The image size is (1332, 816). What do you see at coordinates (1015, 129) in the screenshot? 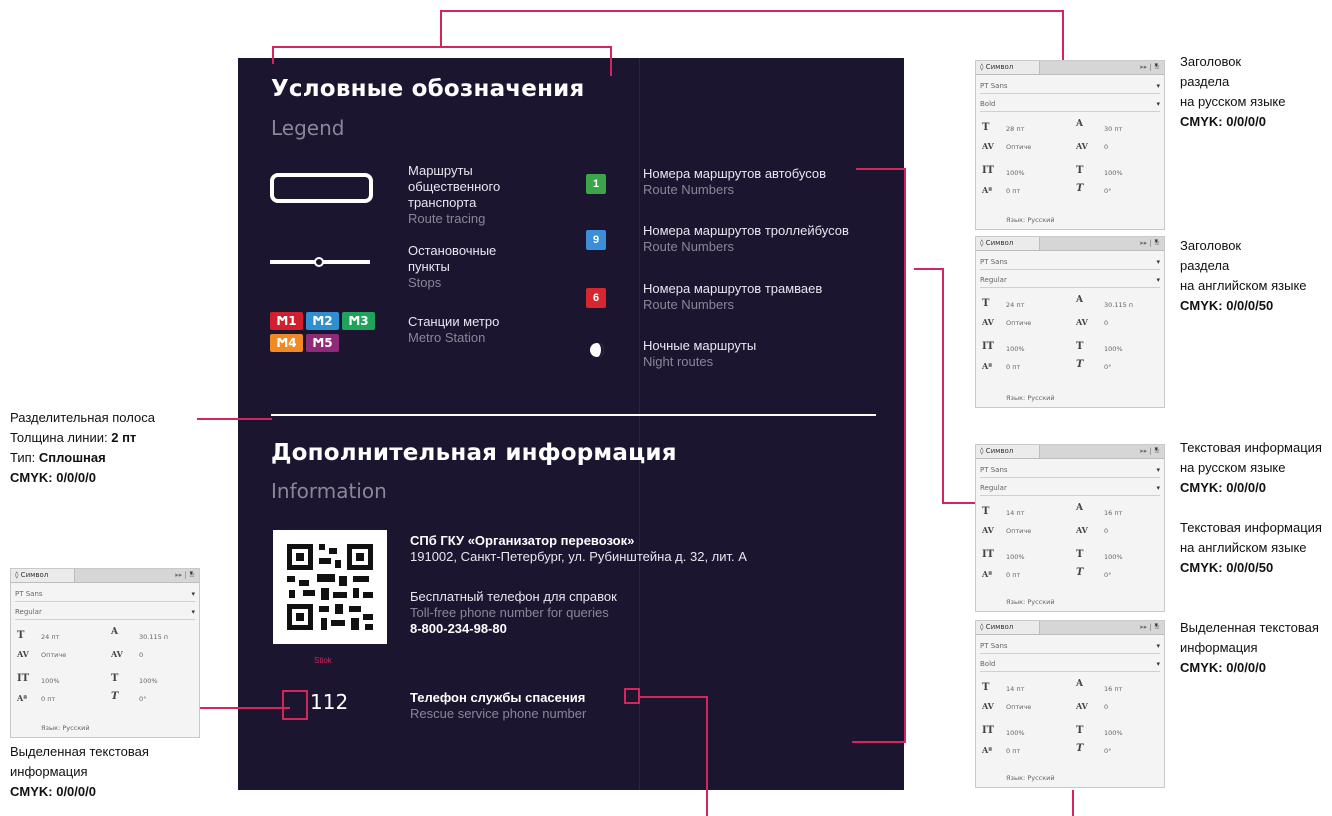
I see `font-size-field: 28 пт` at bounding box center [1015, 129].